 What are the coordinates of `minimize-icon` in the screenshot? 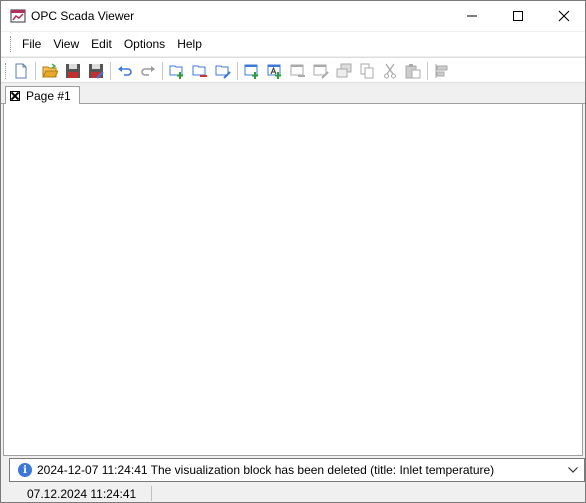 It's located at (472, 16).